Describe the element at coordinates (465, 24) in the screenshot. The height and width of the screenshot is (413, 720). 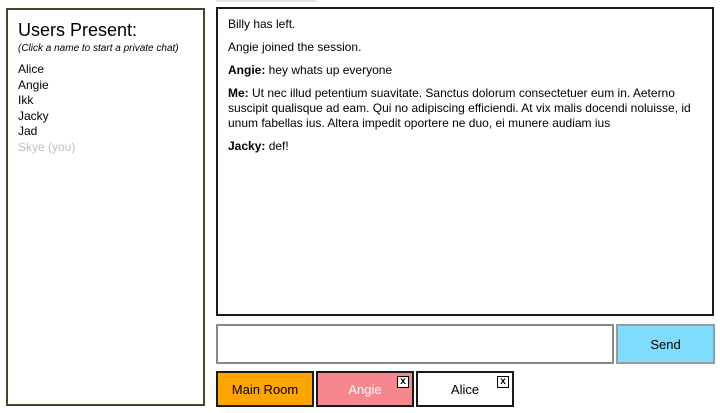
I see `chat-message: Billy has left.` at that location.